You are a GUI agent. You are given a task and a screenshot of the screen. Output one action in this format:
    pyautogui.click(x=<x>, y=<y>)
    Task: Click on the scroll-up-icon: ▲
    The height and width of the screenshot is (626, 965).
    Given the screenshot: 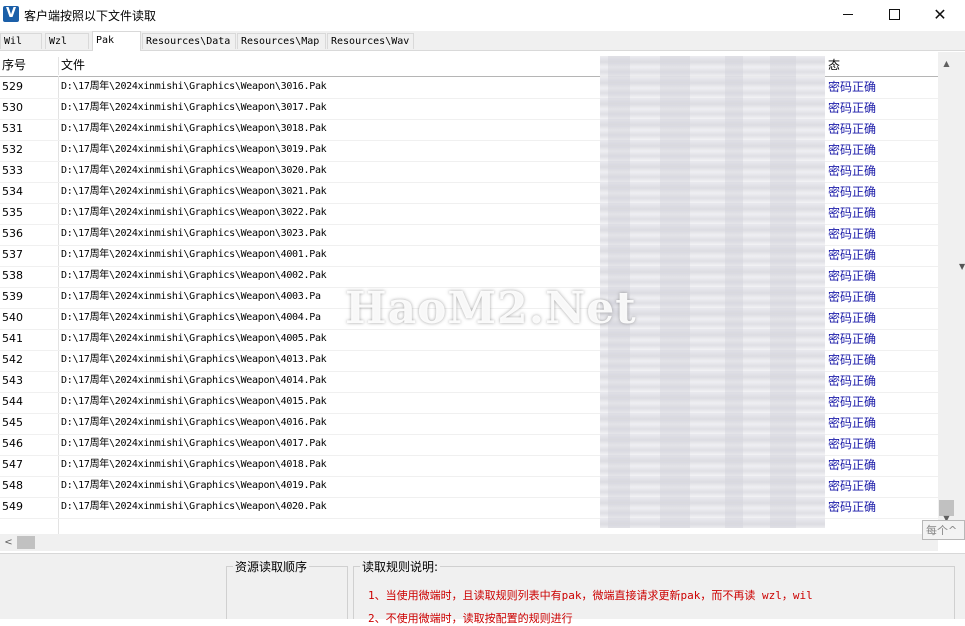 What is the action you would take?
    pyautogui.click(x=946, y=63)
    